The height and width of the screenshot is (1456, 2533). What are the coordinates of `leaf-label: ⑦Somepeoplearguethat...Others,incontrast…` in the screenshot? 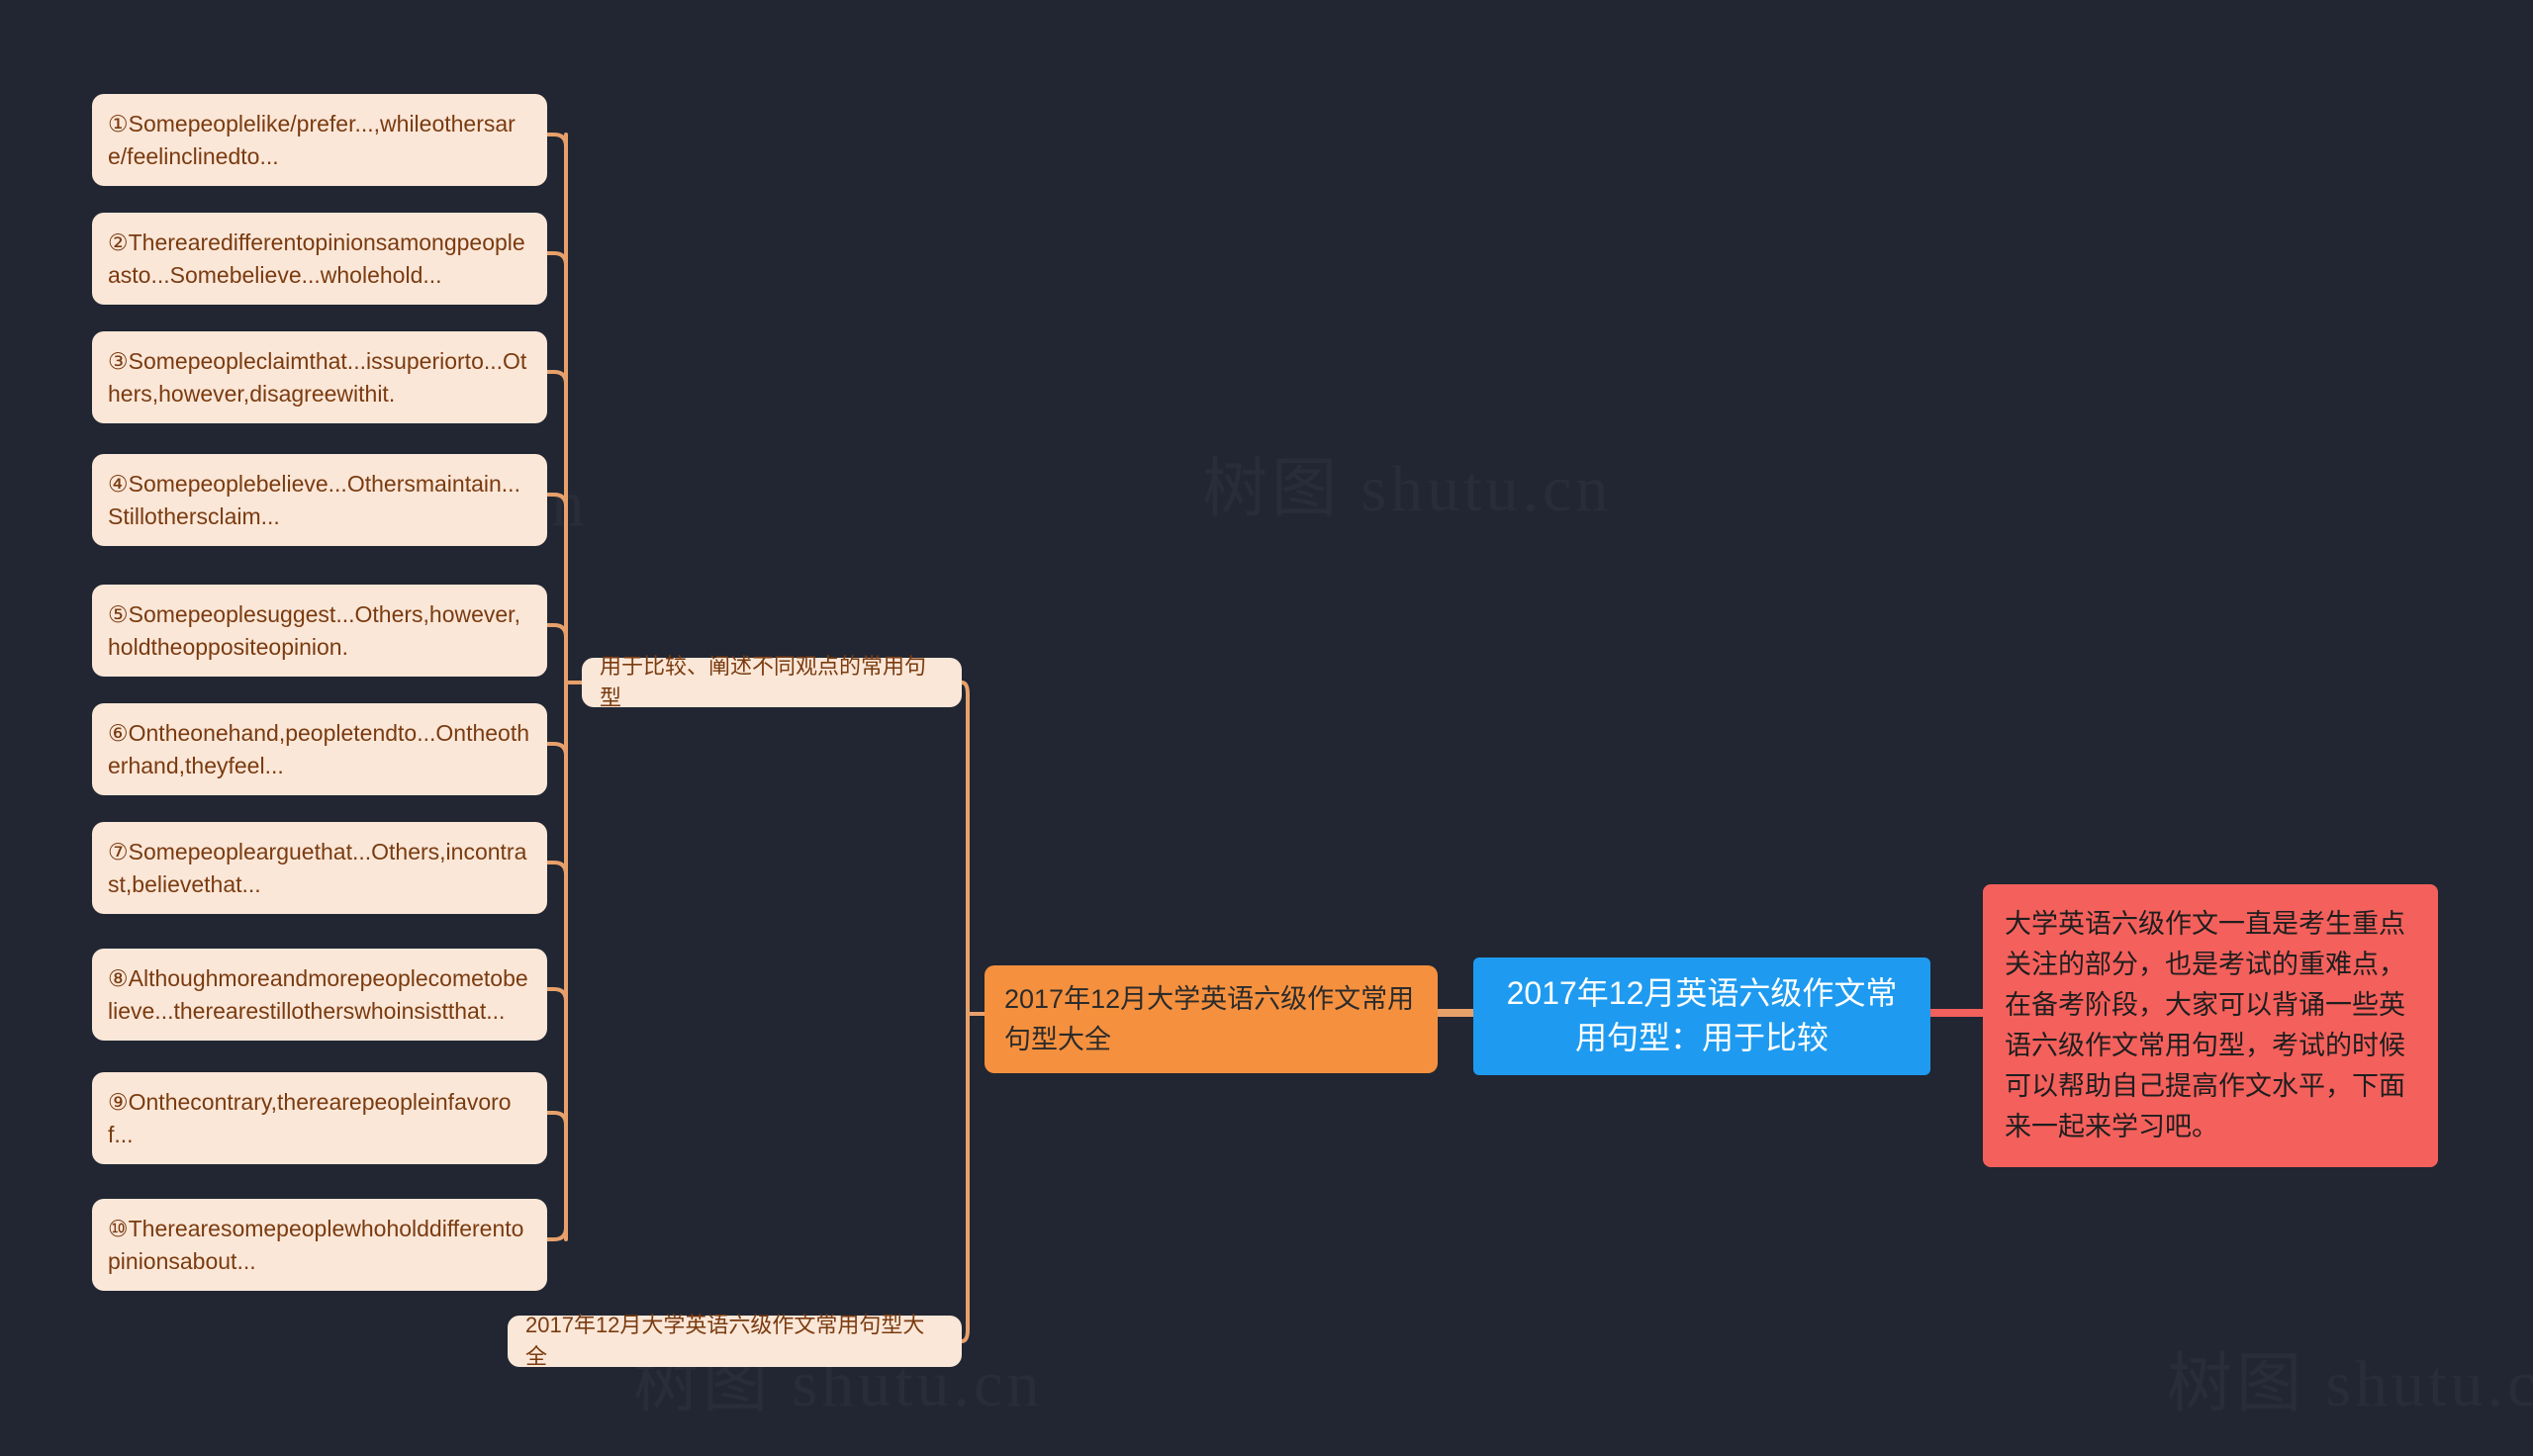 It's located at (318, 868).